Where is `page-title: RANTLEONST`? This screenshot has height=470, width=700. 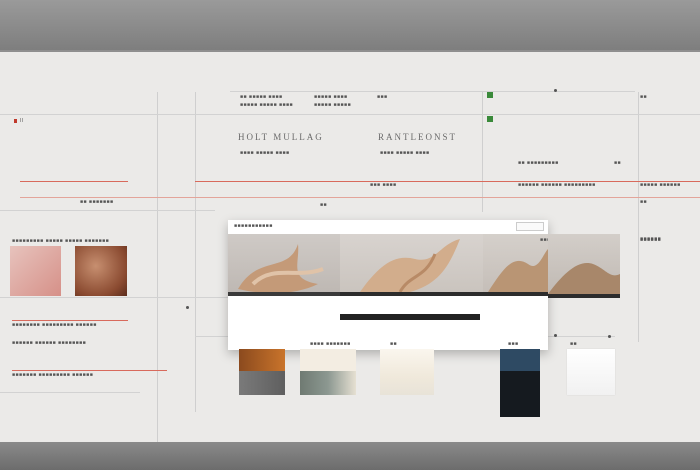 page-title: RANTLEONST is located at coordinates (417, 137).